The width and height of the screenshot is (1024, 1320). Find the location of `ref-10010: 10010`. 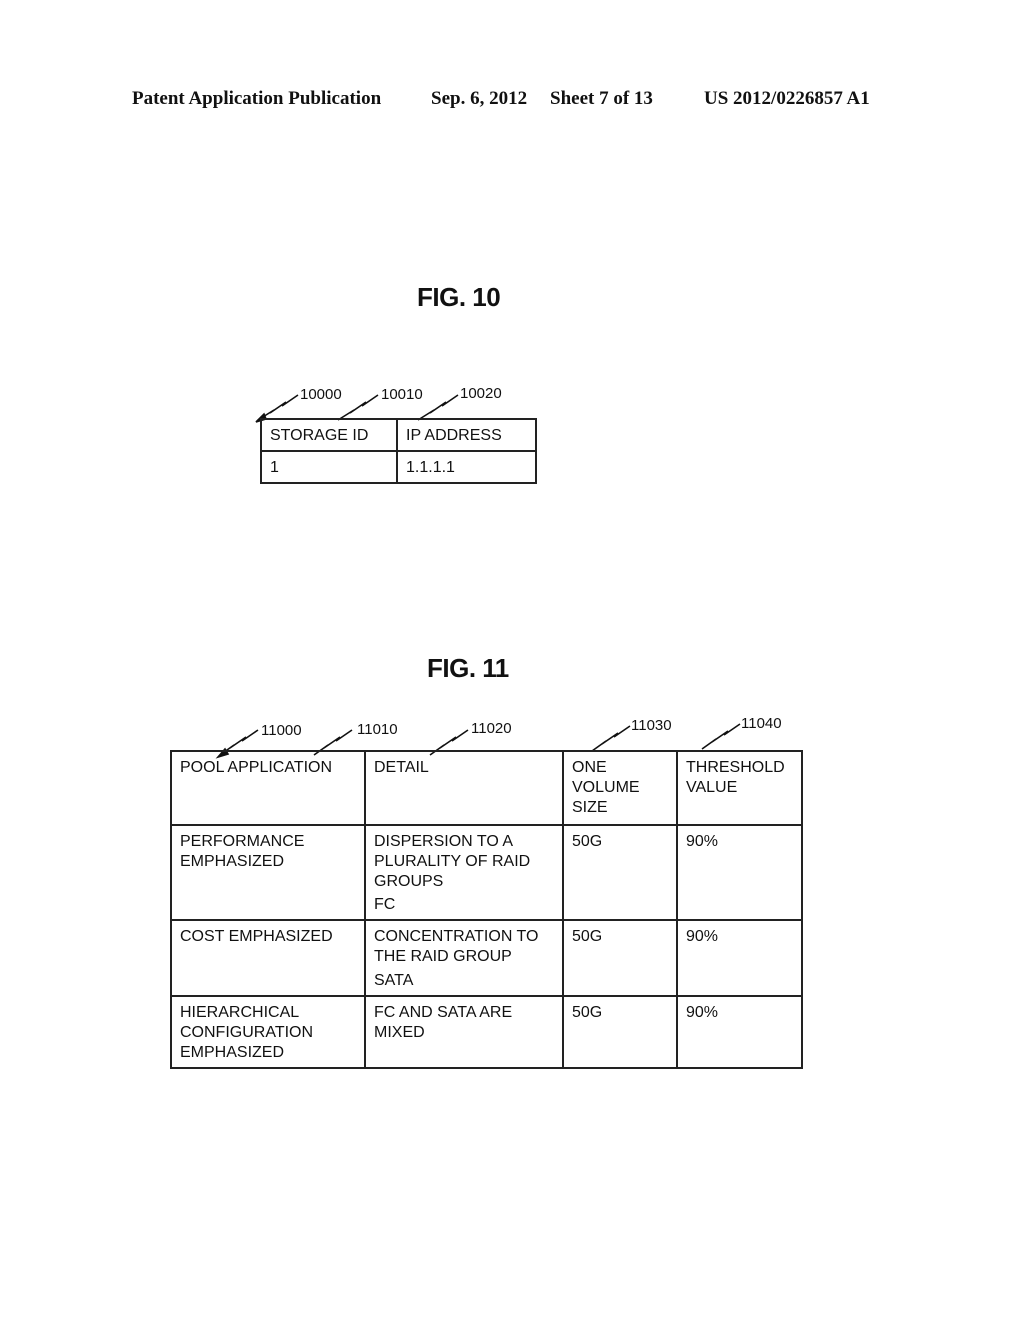

ref-10010: 10010 is located at coordinates (402, 394).